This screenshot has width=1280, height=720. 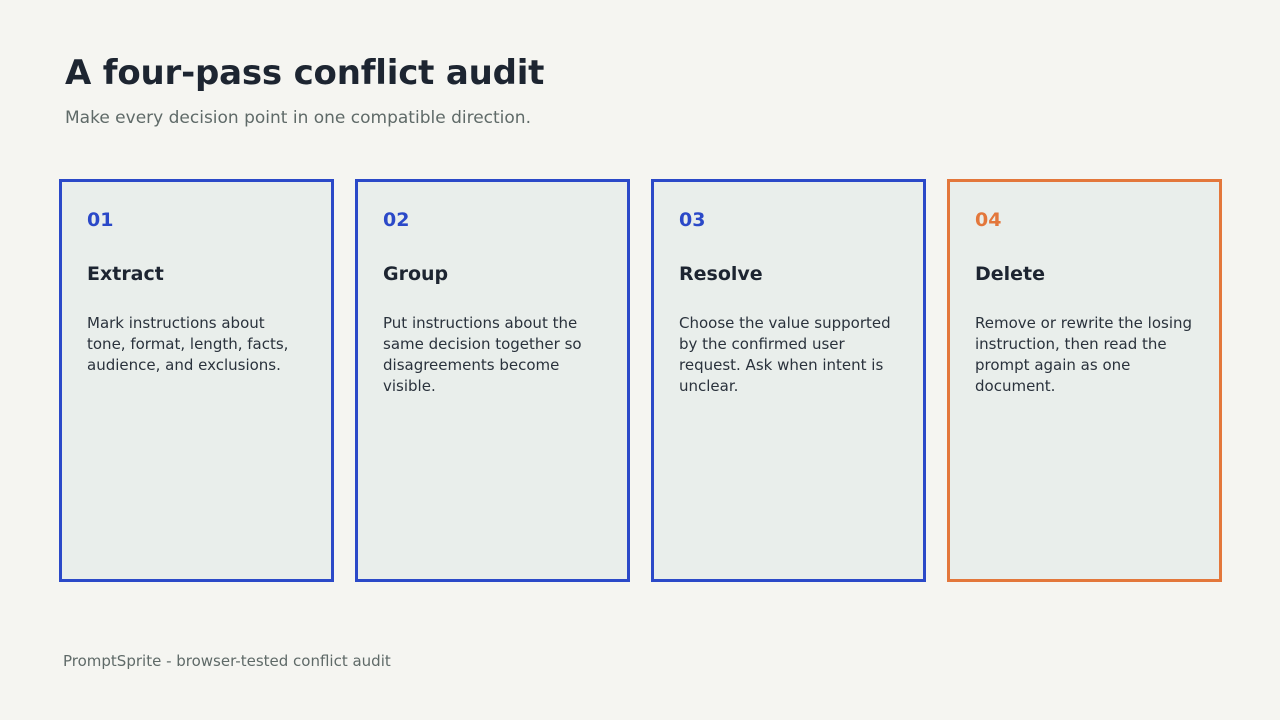 I want to click on step-number: 04, so click(x=988, y=220).